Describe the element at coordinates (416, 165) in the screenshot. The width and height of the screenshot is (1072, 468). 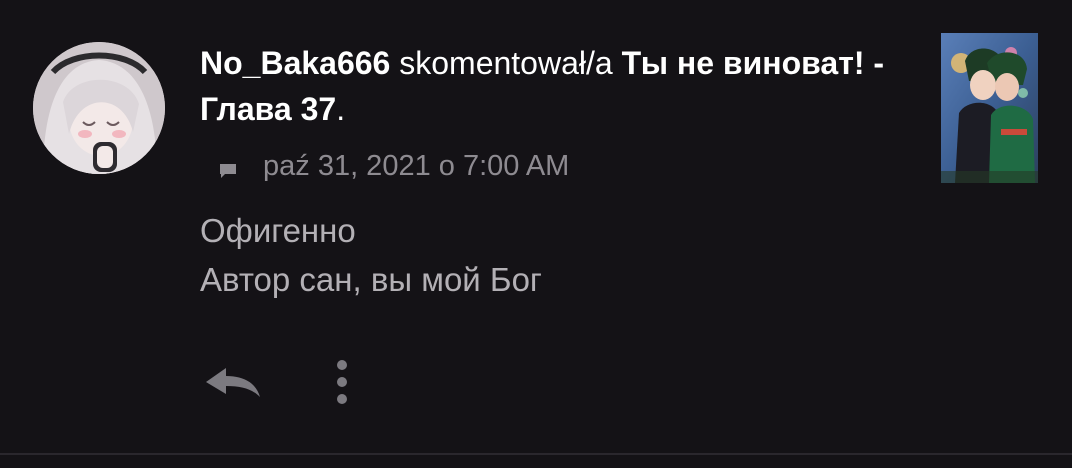
I see `timestamp: paź 31, 2021 o 7:00 AM` at that location.